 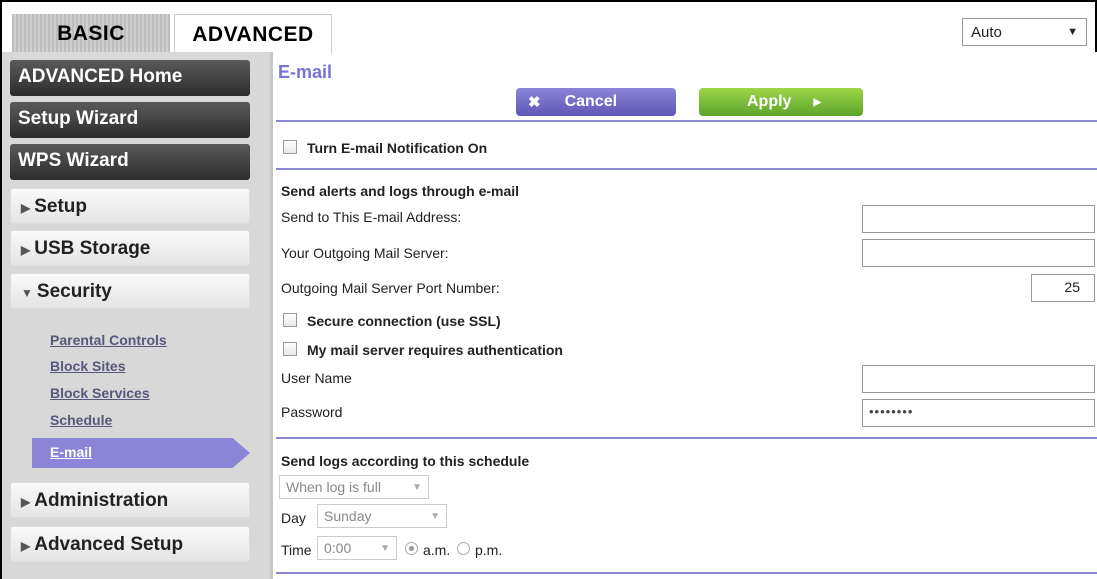 What do you see at coordinates (316, 378) in the screenshot?
I see `username-label: User Name` at bounding box center [316, 378].